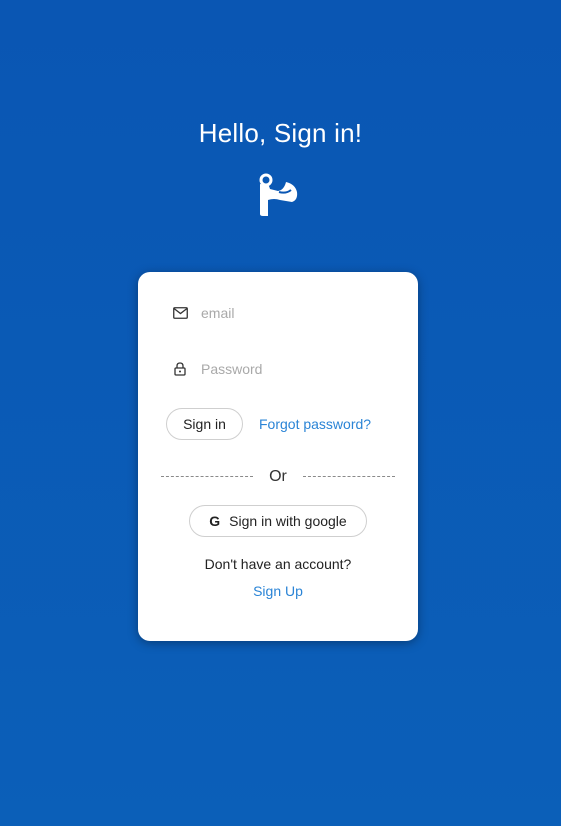 The image size is (561, 826). I want to click on google-signin-button: G Sign in with google, so click(278, 521).